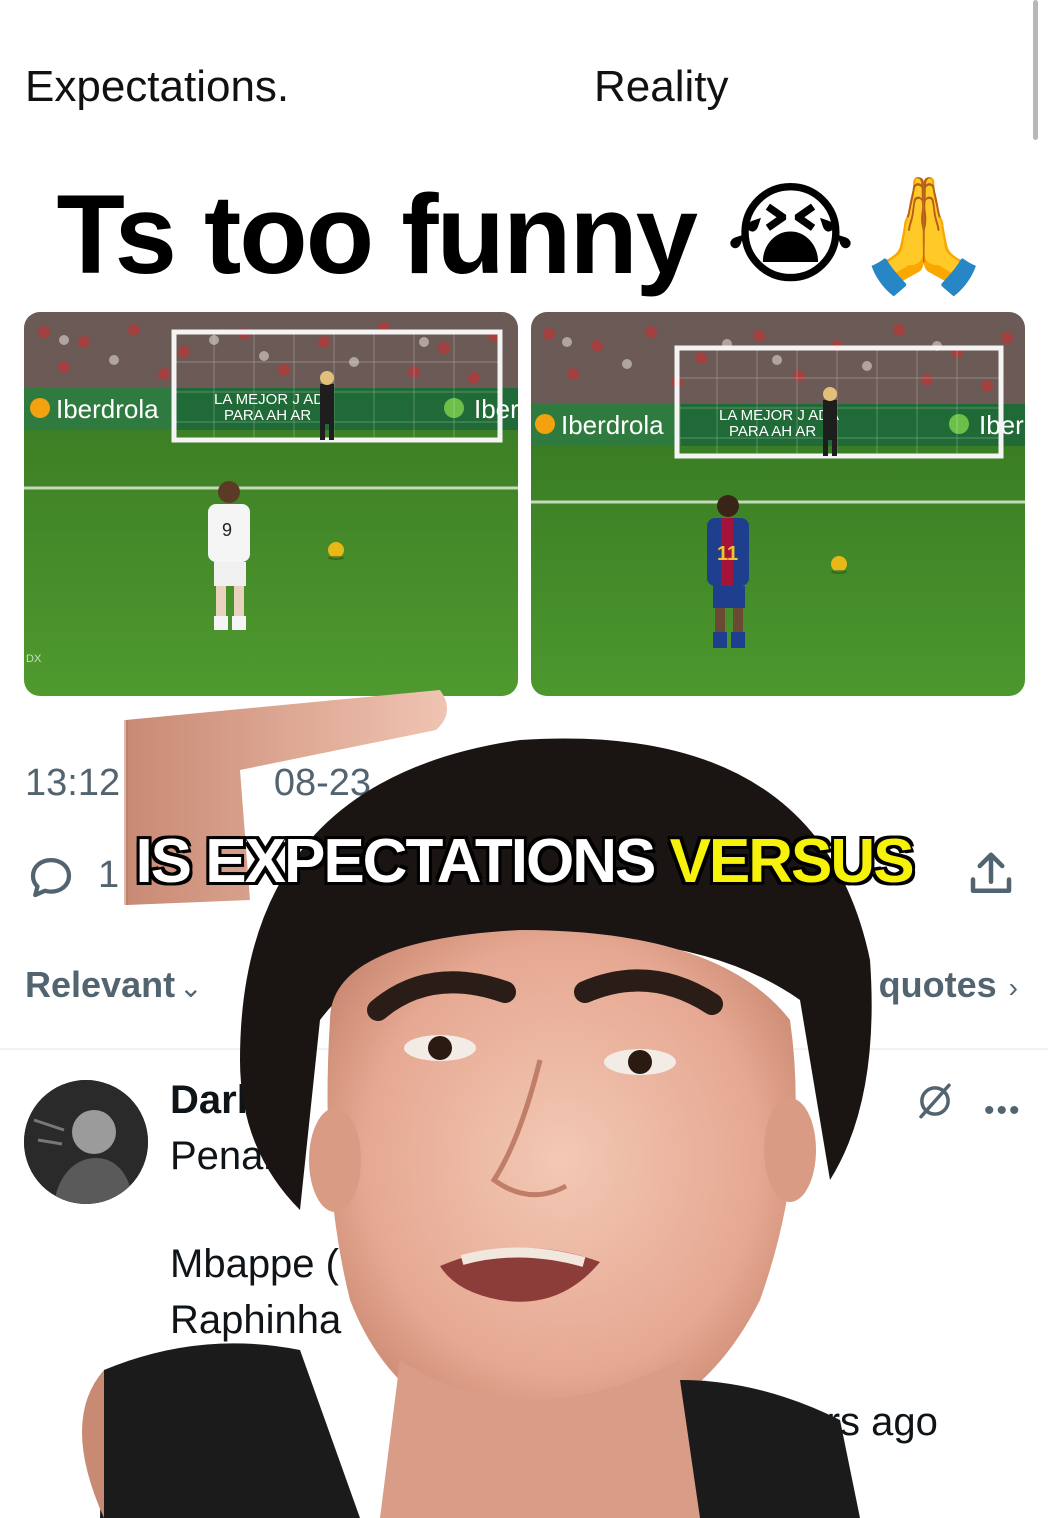 The height and width of the screenshot is (1518, 1048). What do you see at coordinates (1003, 1111) in the screenshot?
I see `more-icon: •••` at bounding box center [1003, 1111].